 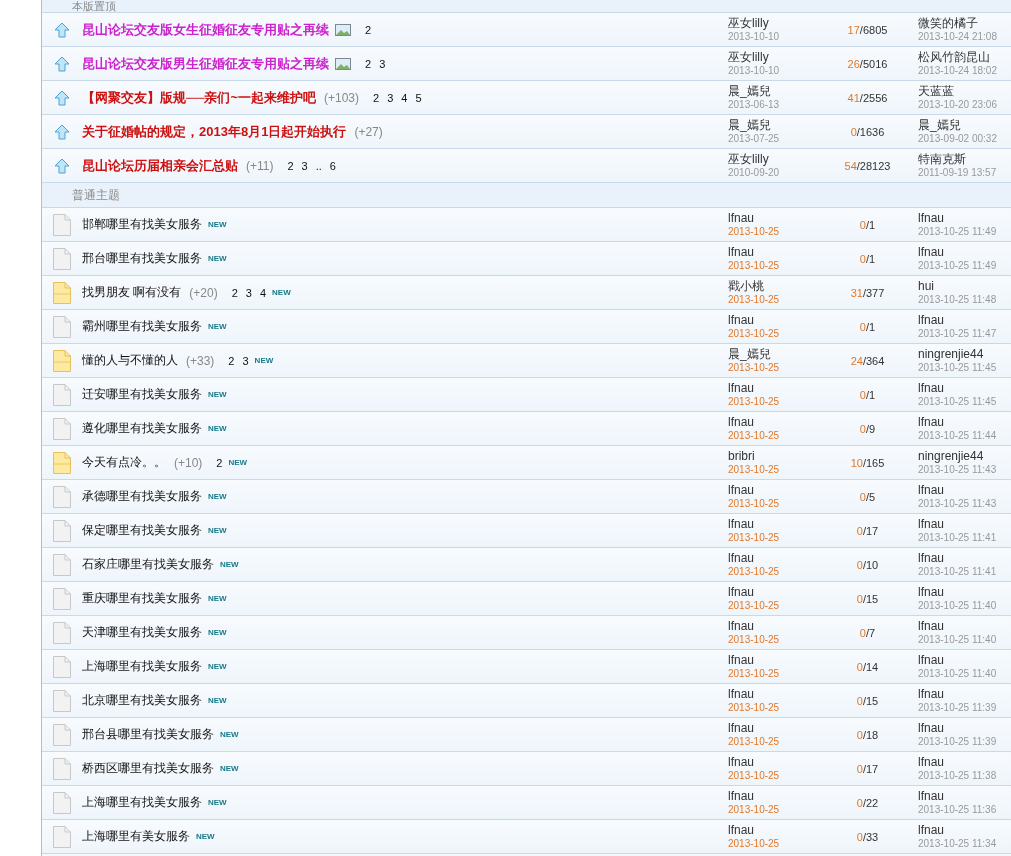 I want to click on page-link: 5, so click(x=418, y=97).